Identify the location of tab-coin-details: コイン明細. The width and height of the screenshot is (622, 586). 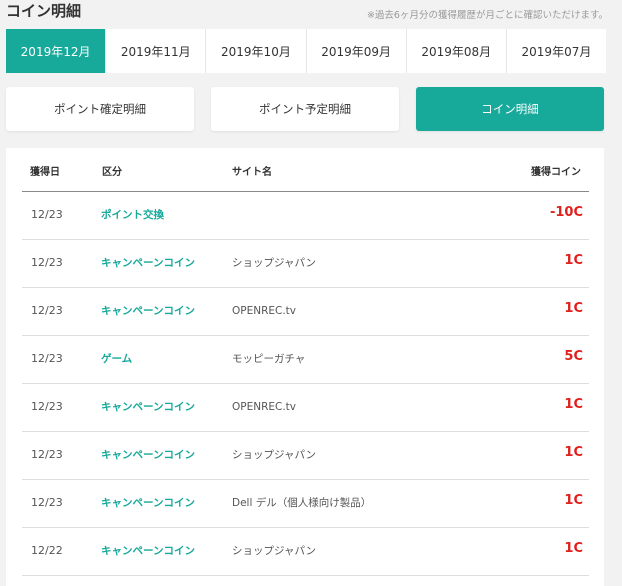
(510, 109).